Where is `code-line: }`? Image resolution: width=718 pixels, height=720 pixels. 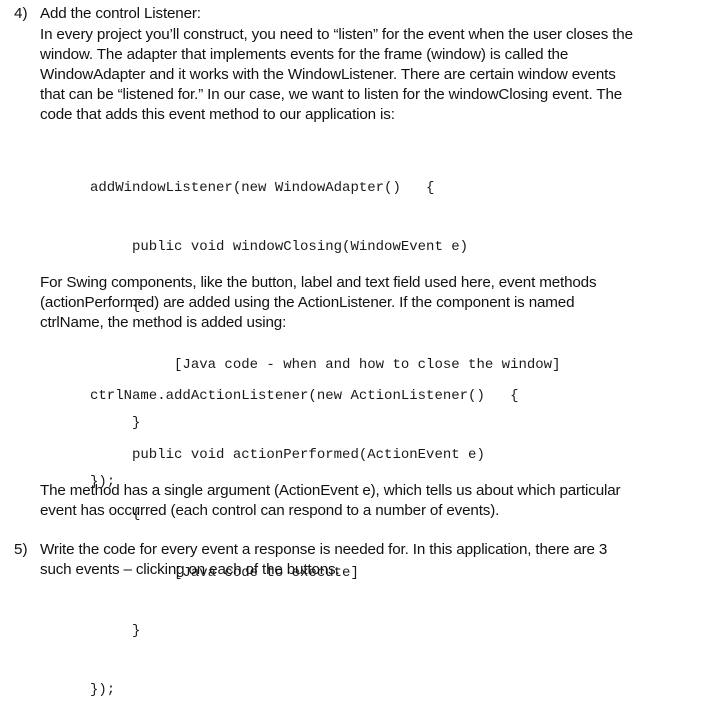
code-line: } is located at coordinates (115, 631).